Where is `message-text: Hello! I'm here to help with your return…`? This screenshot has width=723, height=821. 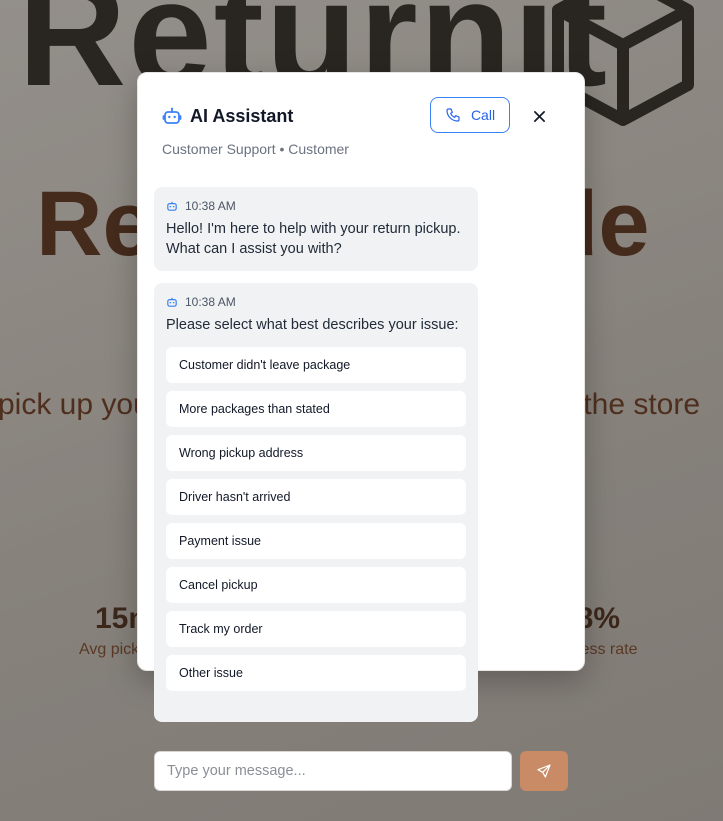
message-text: Hello! I'm here to help with your return… is located at coordinates (313, 239).